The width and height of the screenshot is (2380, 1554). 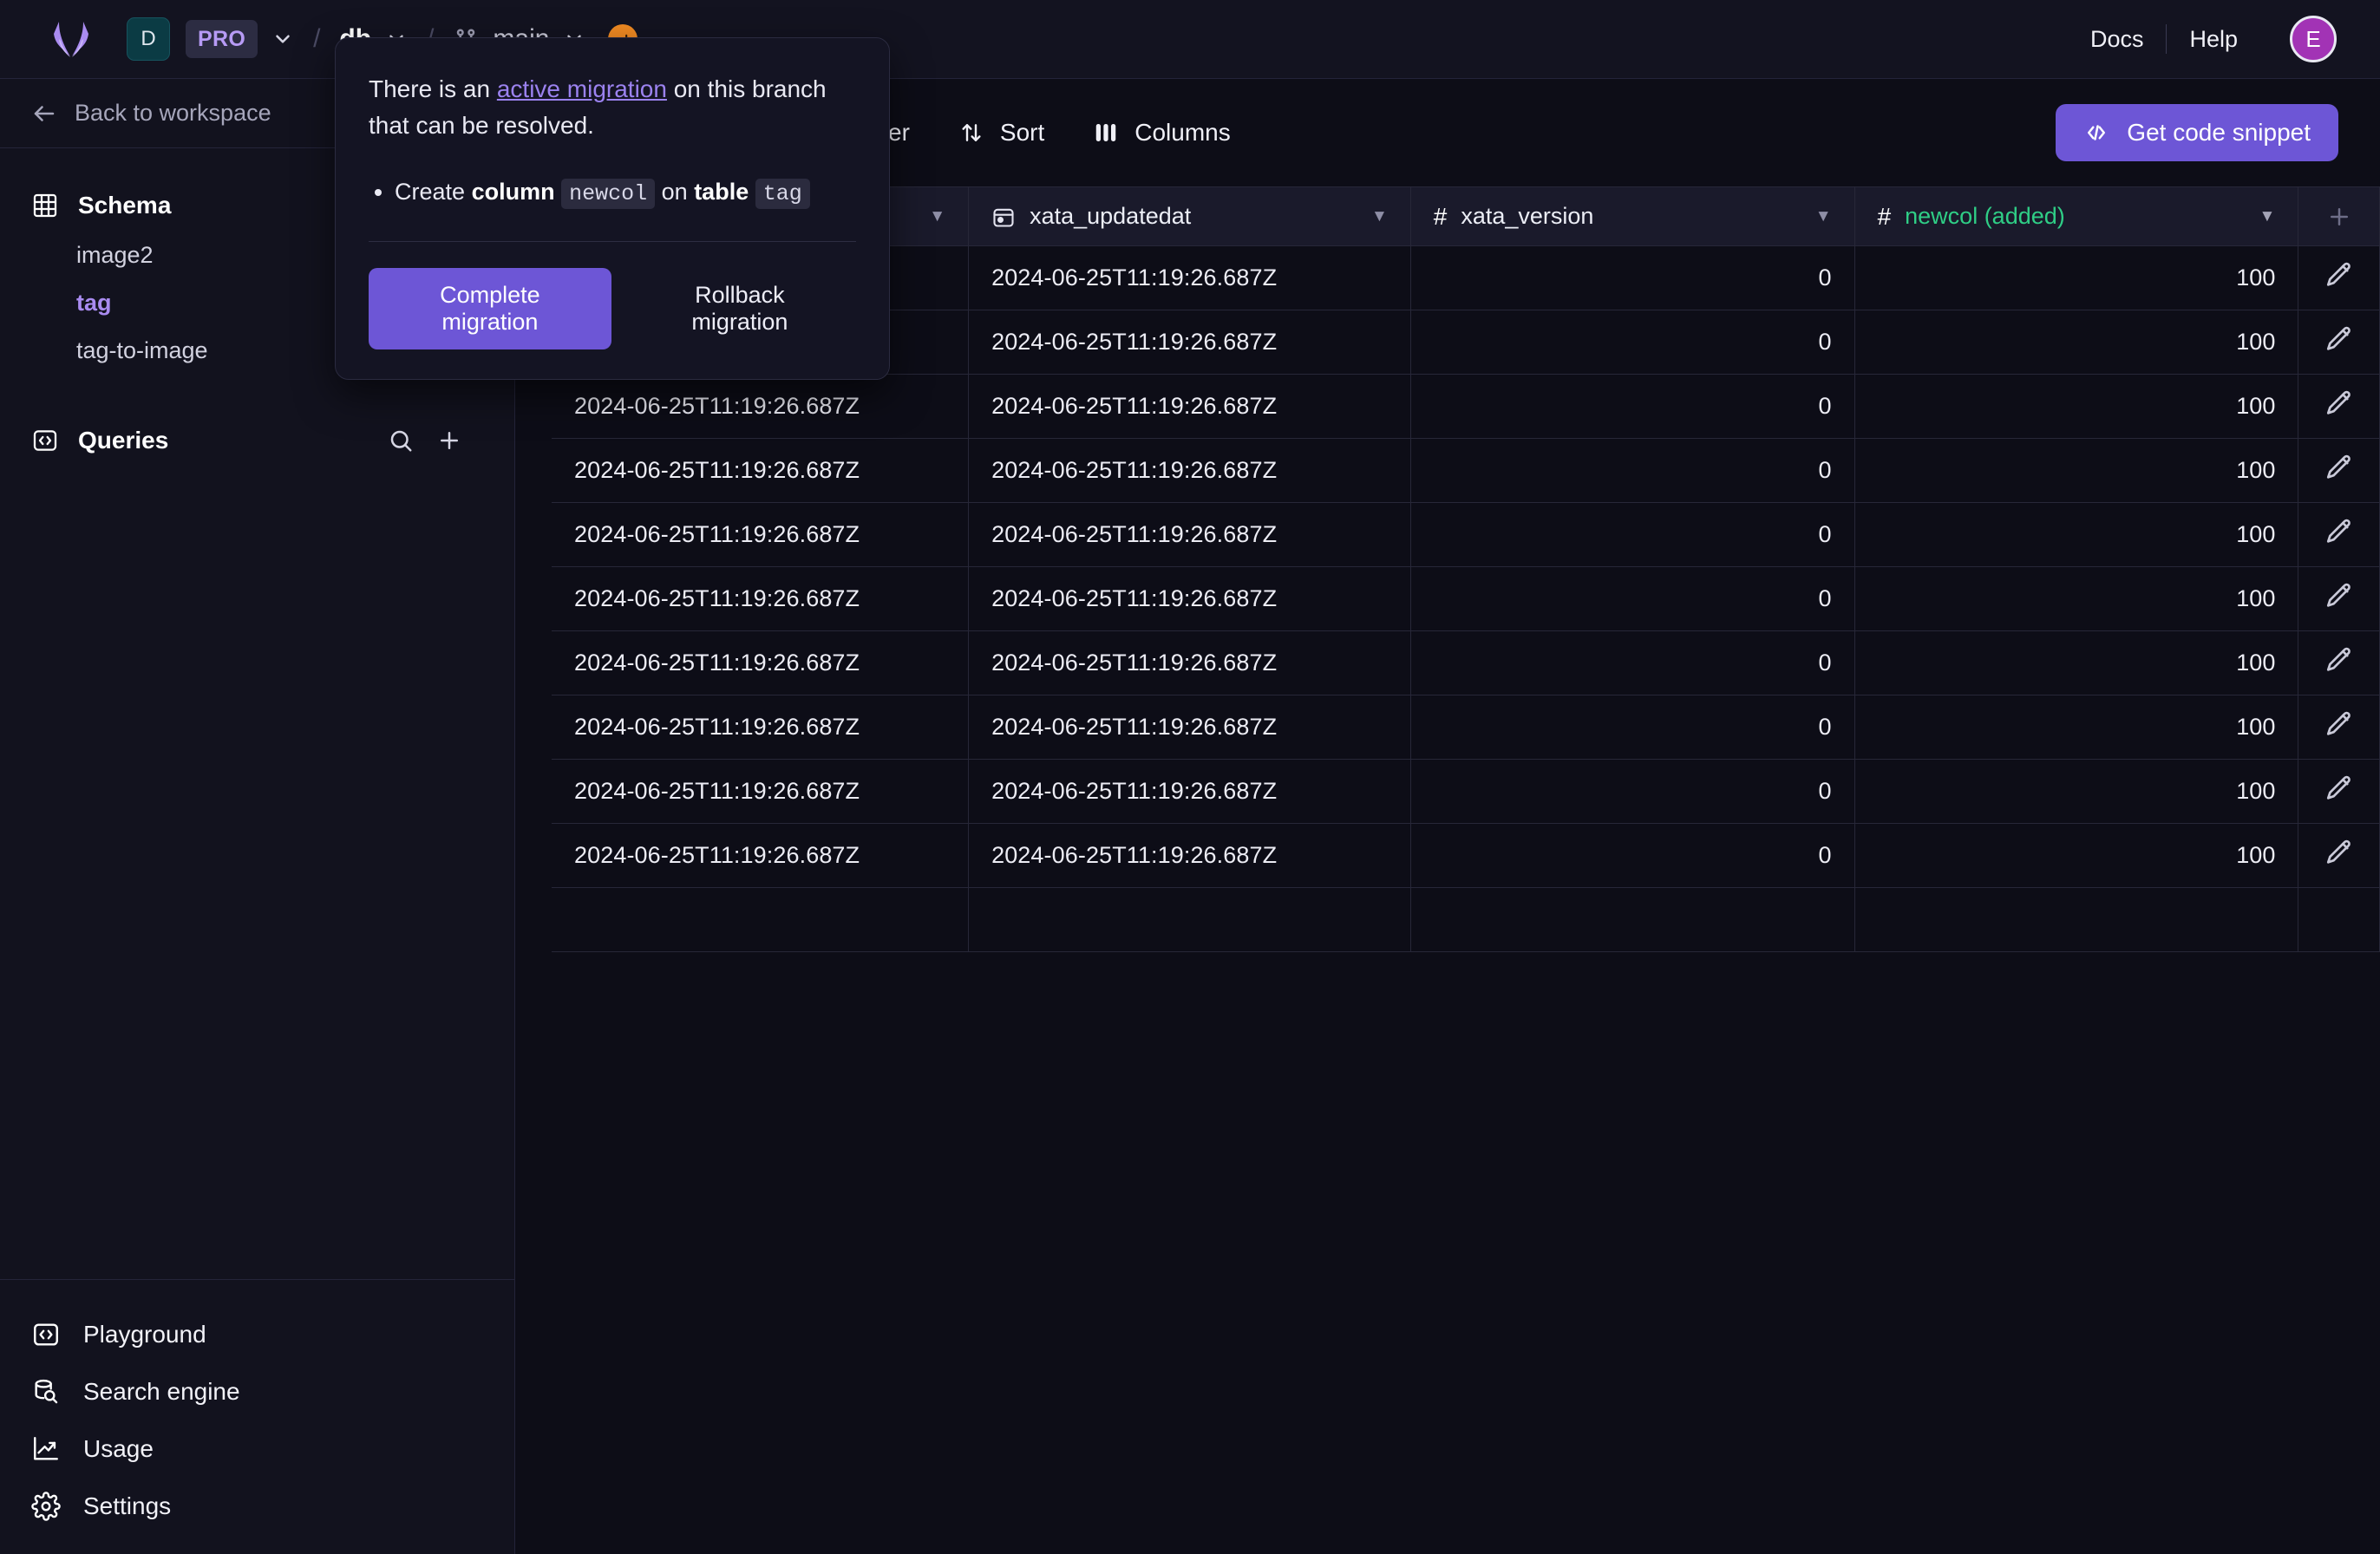 What do you see at coordinates (1632, 216) in the screenshot?
I see `column-header-xata-version: # xata_version ▼` at bounding box center [1632, 216].